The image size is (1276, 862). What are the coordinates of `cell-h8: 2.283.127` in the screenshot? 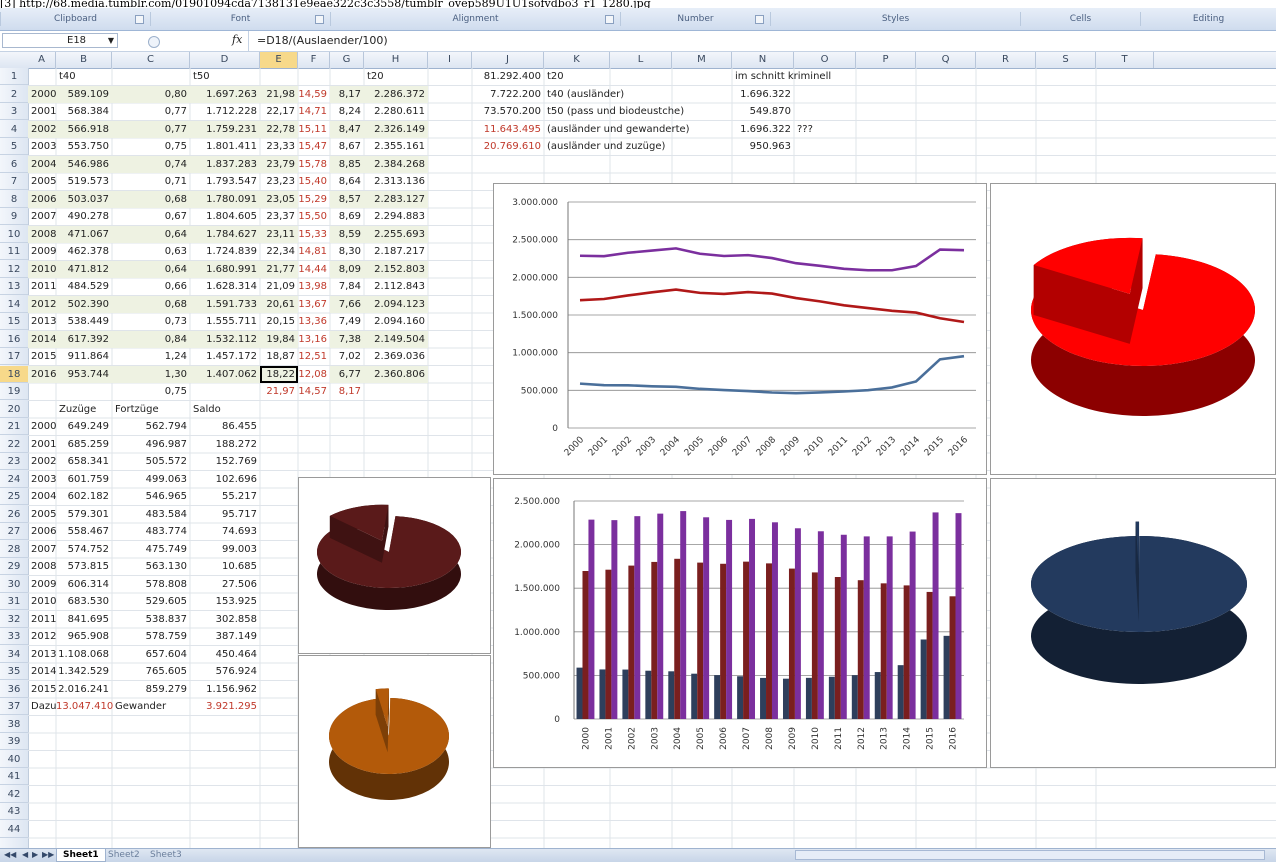 It's located at (396, 199).